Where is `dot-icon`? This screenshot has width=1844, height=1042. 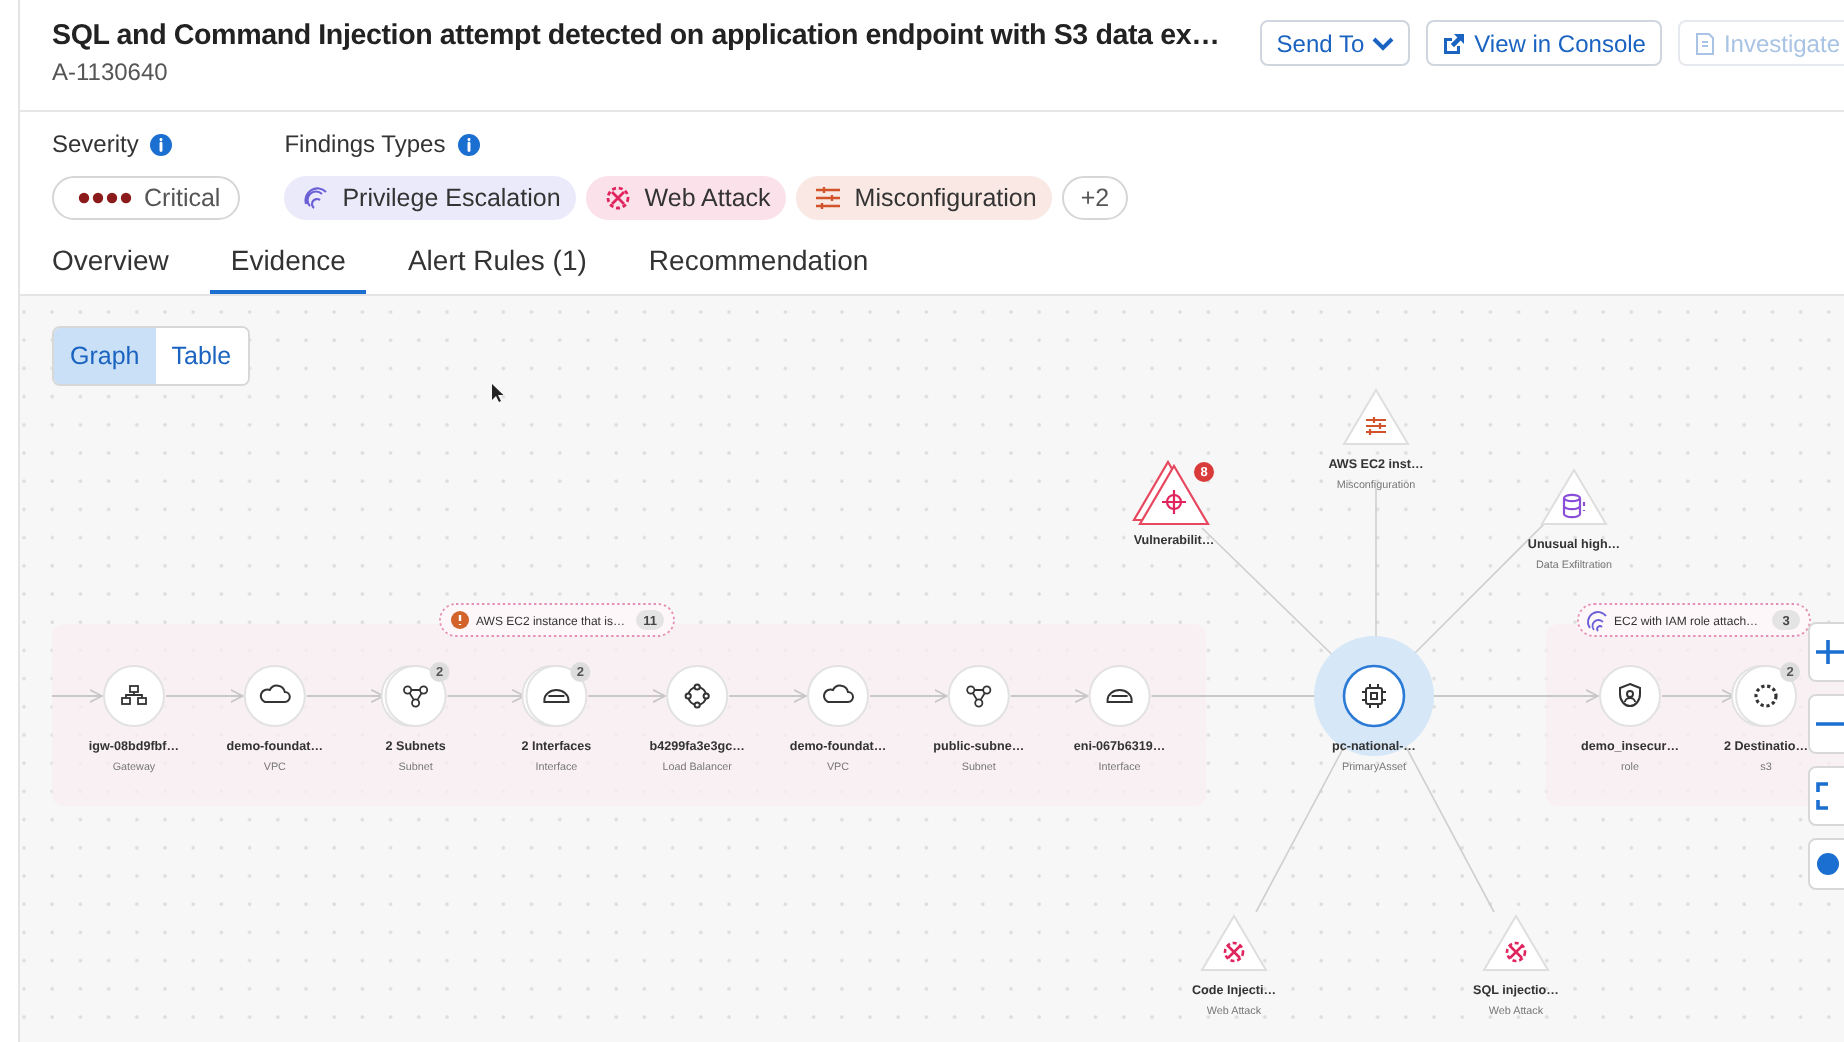 dot-icon is located at coordinates (1830, 864).